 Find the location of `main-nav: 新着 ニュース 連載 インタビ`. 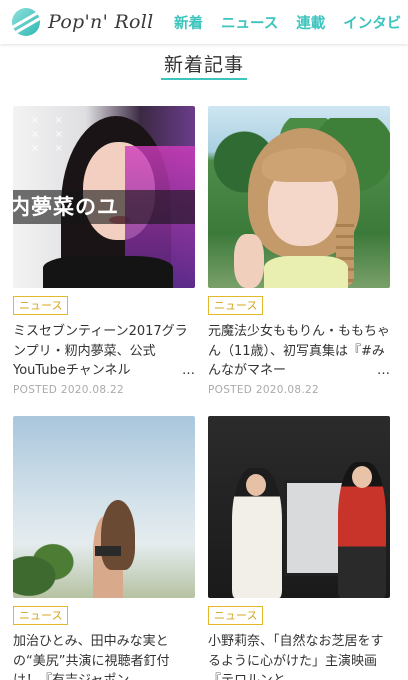

main-nav: 新着 ニュース 連載 インタビ is located at coordinates (291, 22).